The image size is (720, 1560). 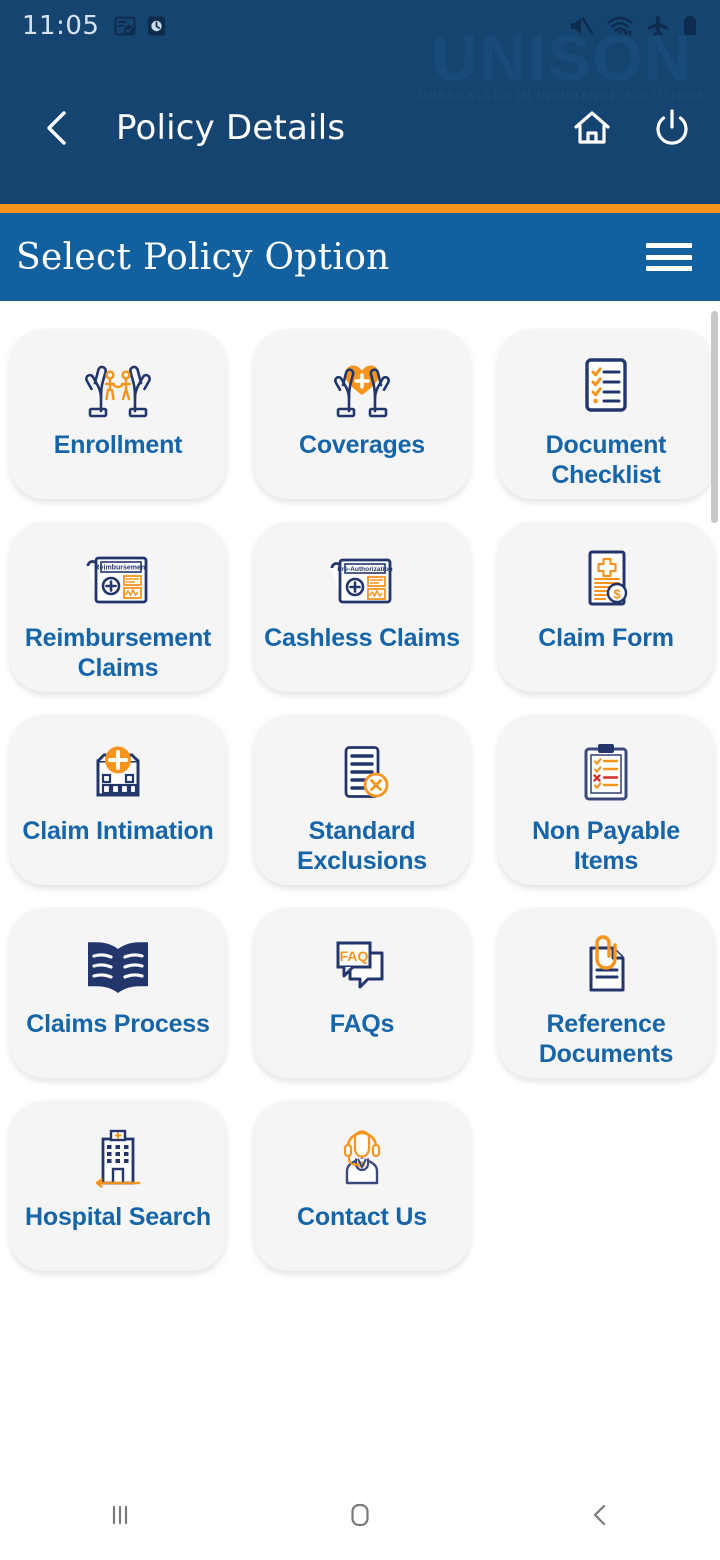 I want to click on logout-button, so click(x=672, y=128).